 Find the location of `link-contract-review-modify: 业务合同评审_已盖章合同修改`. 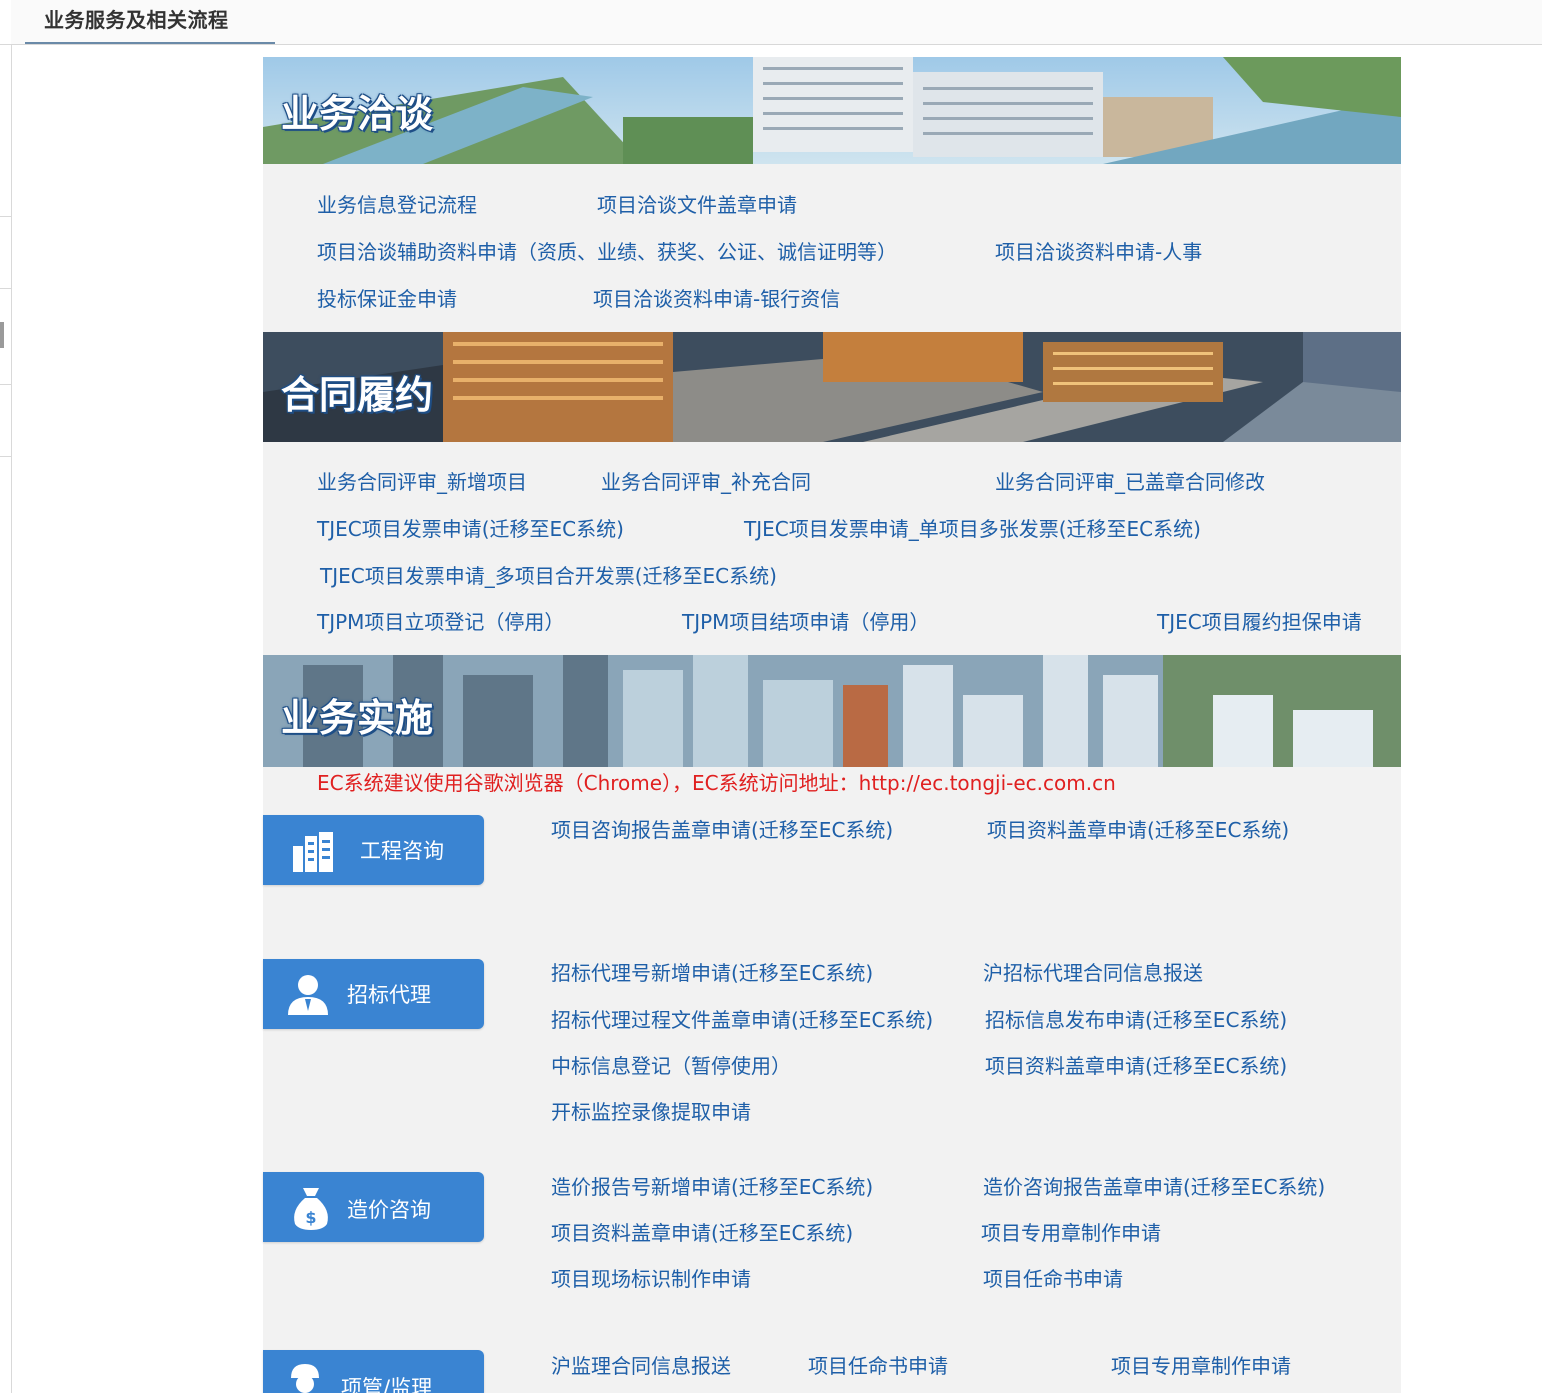

link-contract-review-modify: 业务合同评审_已盖章合同修改 is located at coordinates (1130, 480).